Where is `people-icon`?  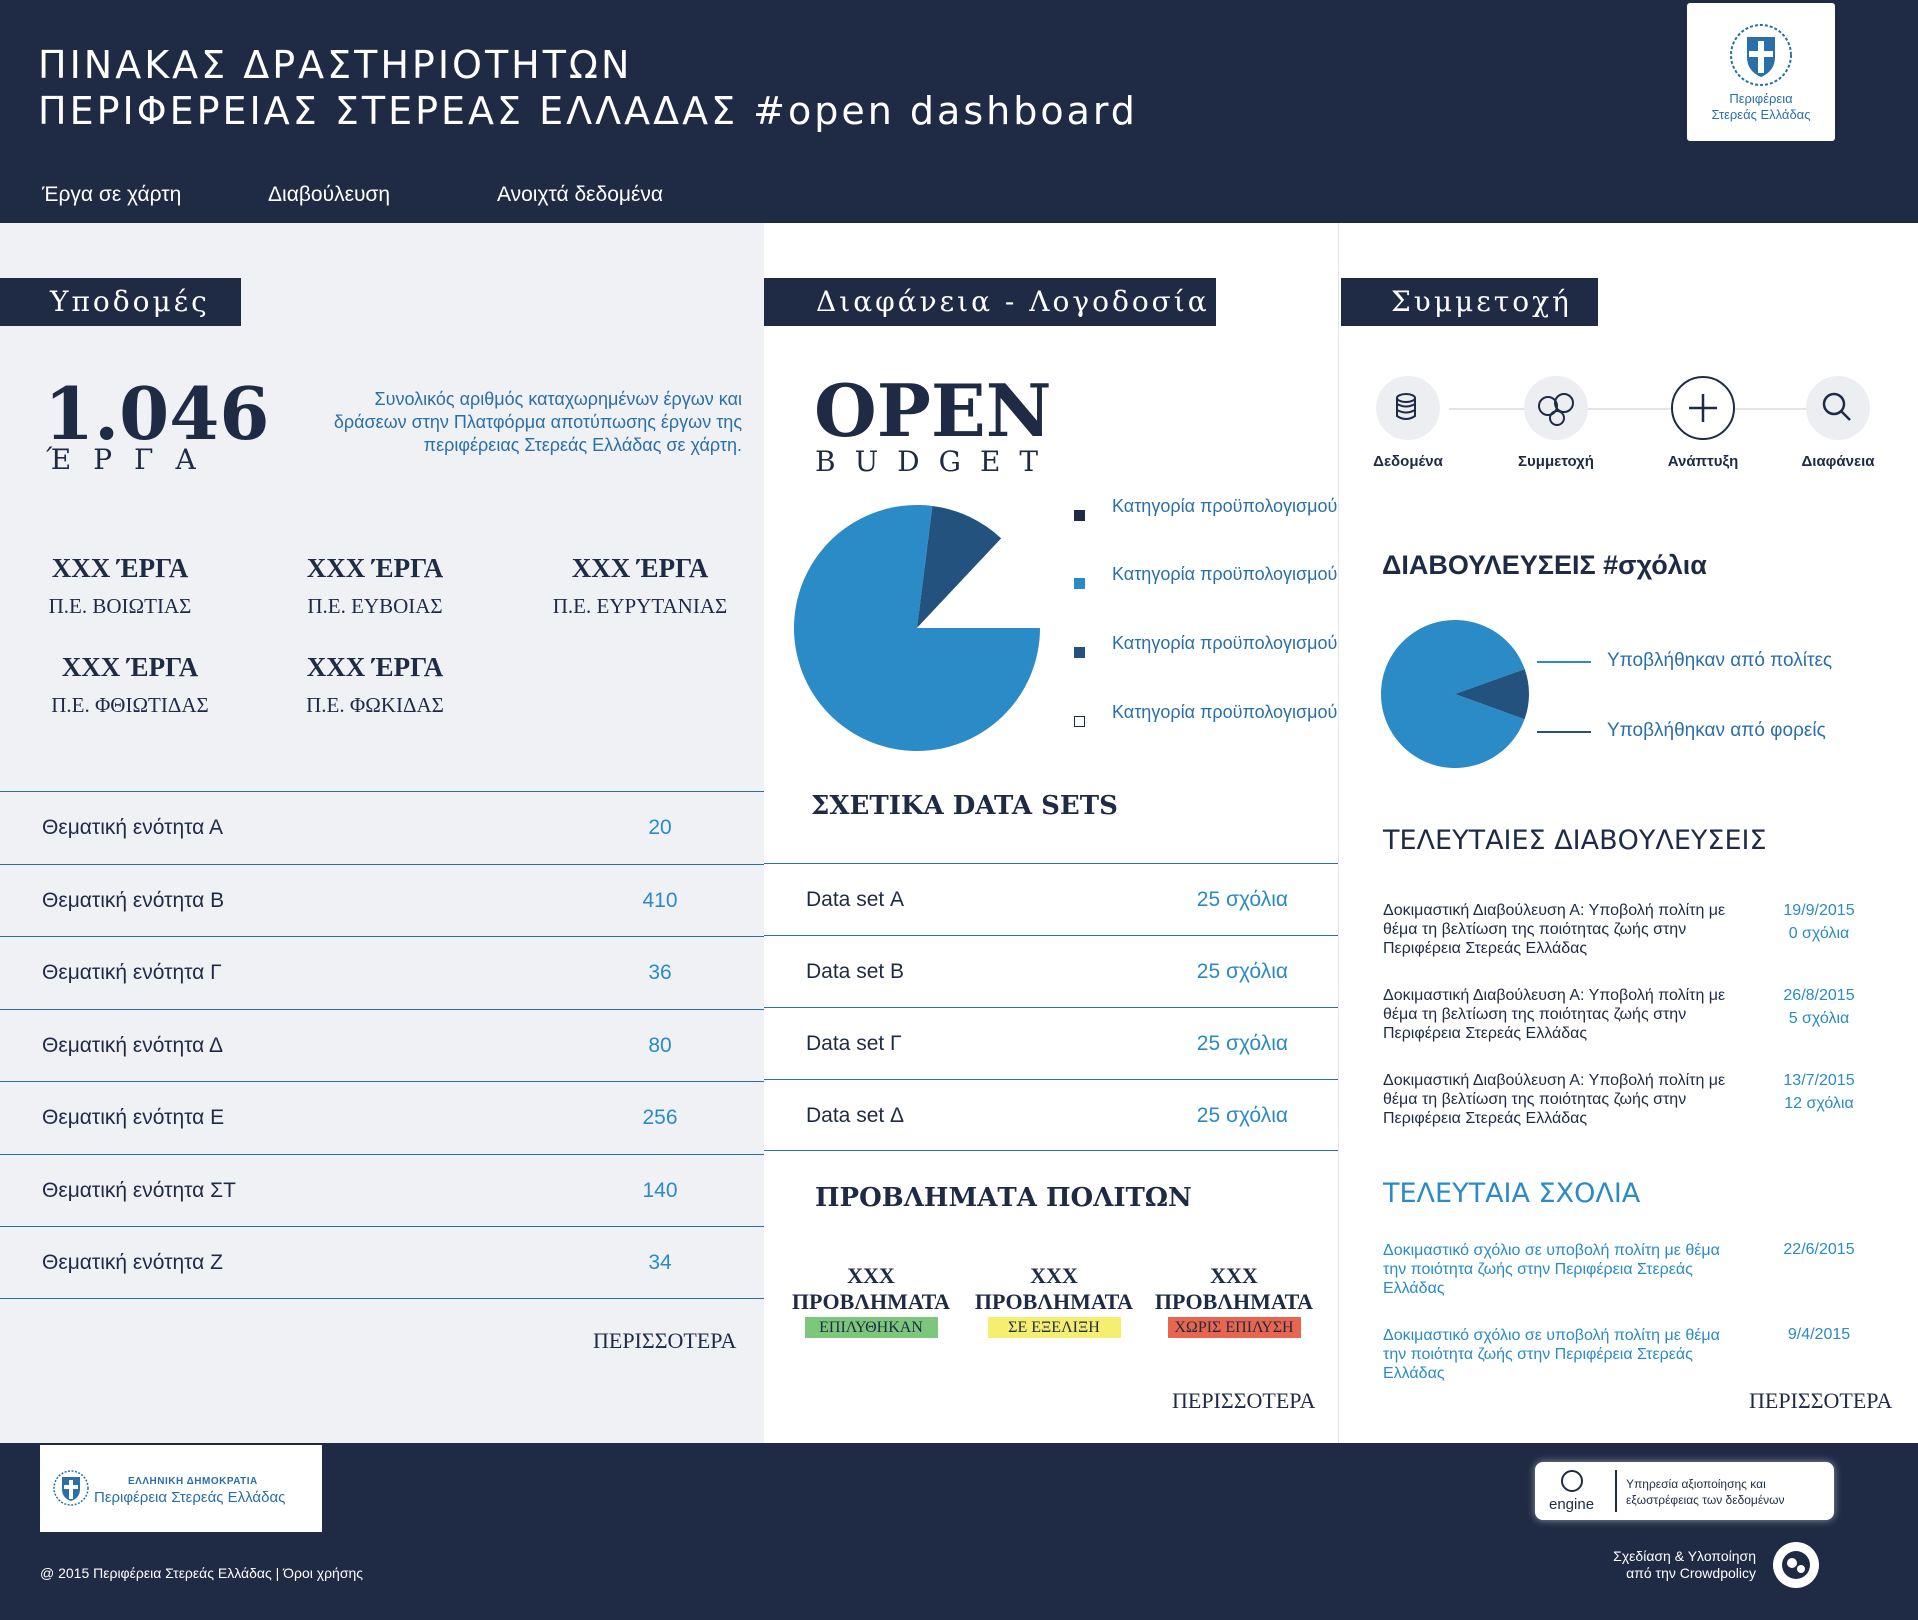
people-icon is located at coordinates (1556, 408).